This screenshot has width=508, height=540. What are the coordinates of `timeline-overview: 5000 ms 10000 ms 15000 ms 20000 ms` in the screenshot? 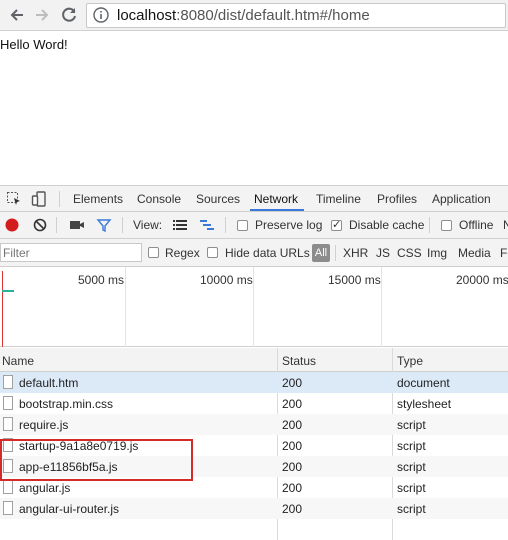 It's located at (254, 307).